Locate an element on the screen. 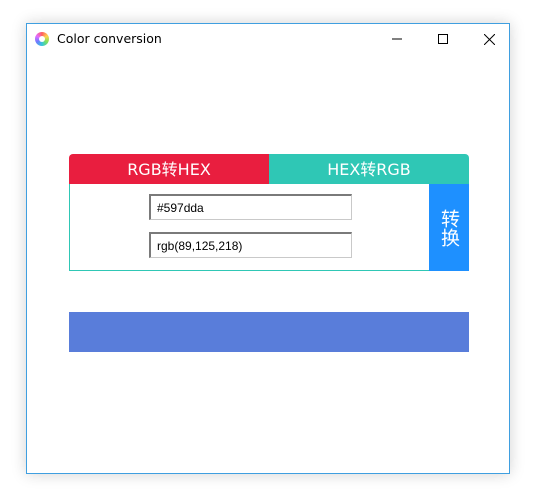 Image resolution: width=540 pixels, height=502 pixels. close-icon is located at coordinates (489, 39).